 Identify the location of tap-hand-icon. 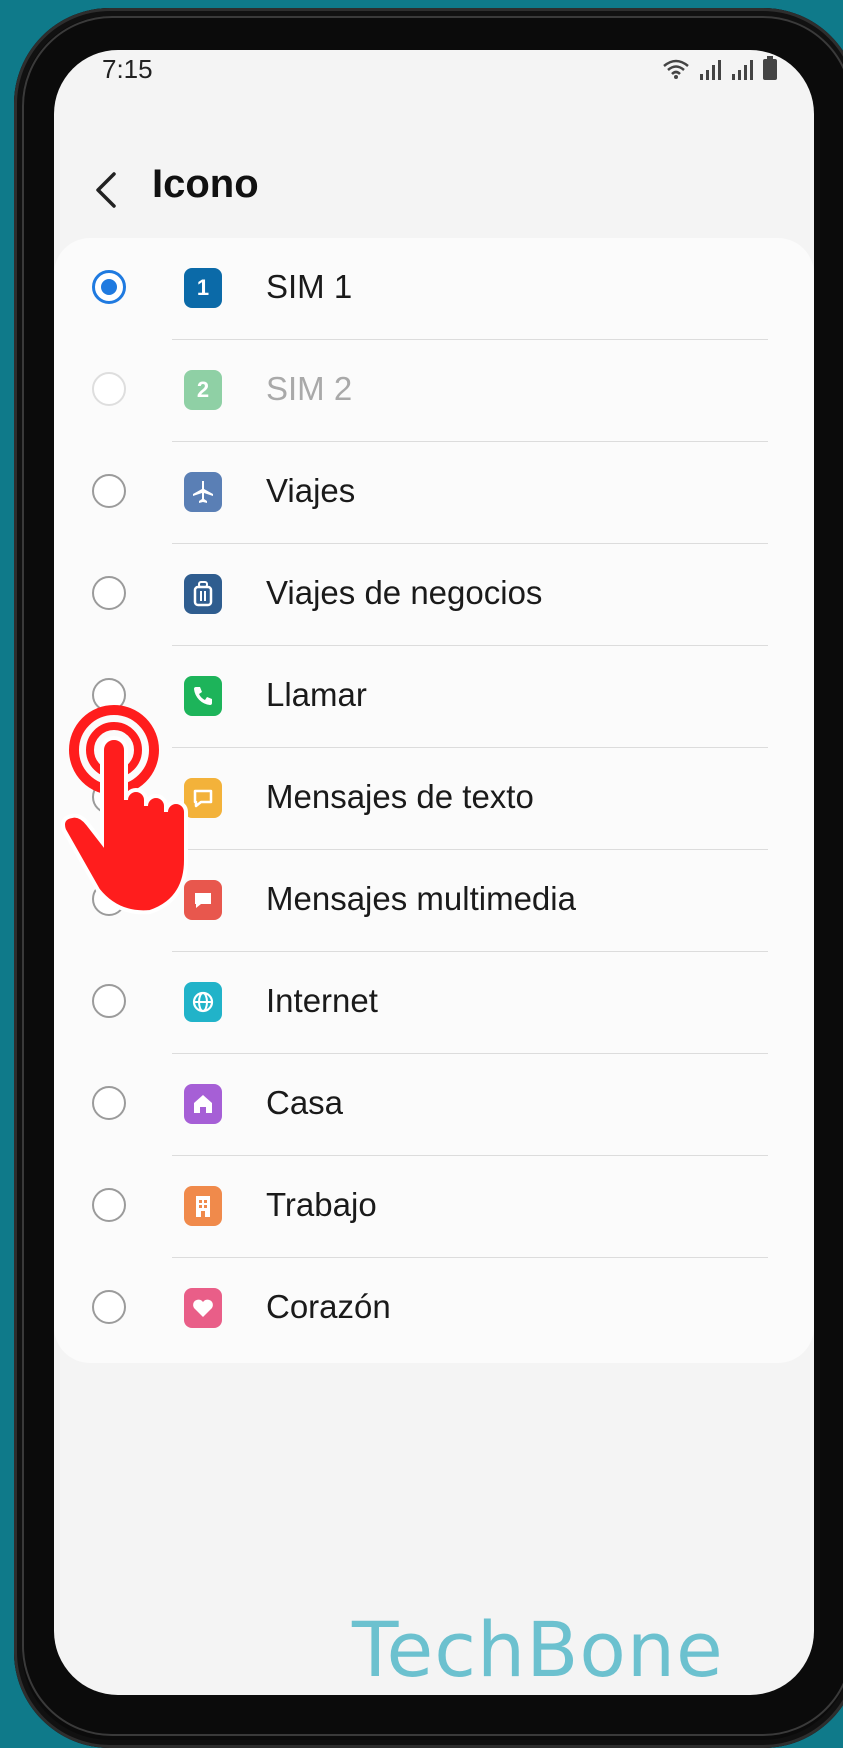
(124, 810).